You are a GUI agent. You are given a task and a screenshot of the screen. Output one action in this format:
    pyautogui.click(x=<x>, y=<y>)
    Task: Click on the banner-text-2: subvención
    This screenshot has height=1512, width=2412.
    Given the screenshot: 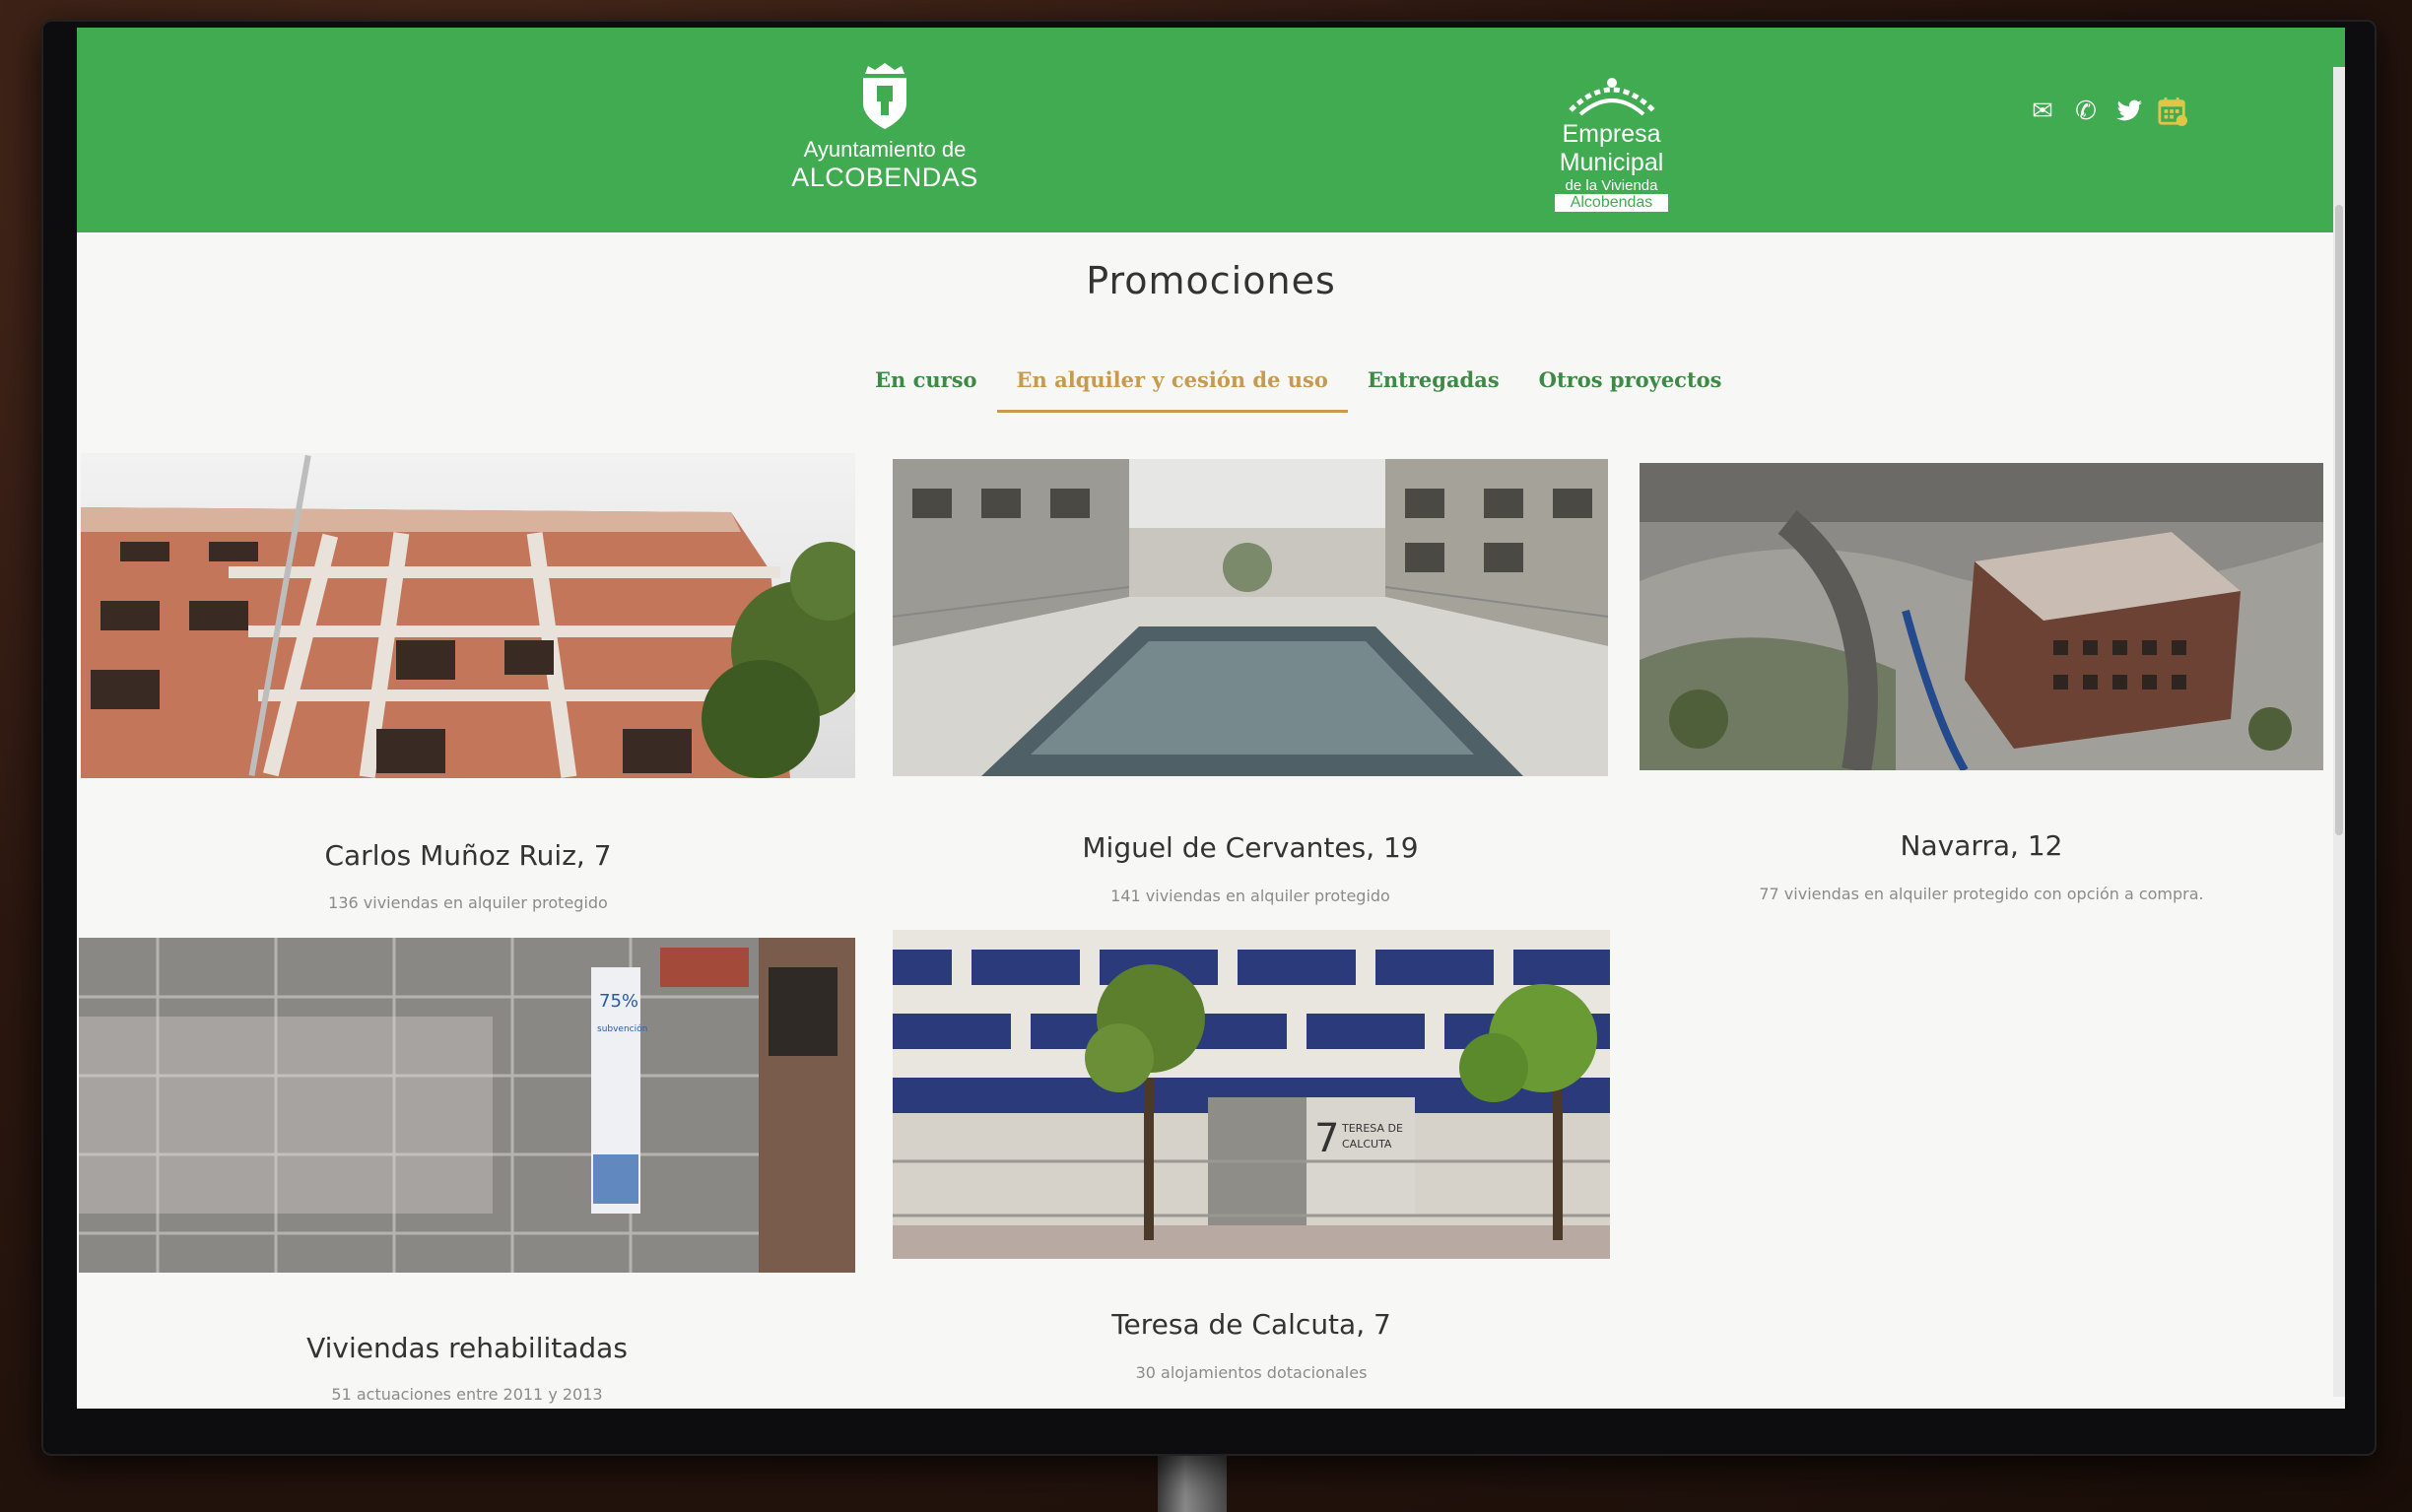 What is the action you would take?
    pyautogui.click(x=622, y=1028)
    